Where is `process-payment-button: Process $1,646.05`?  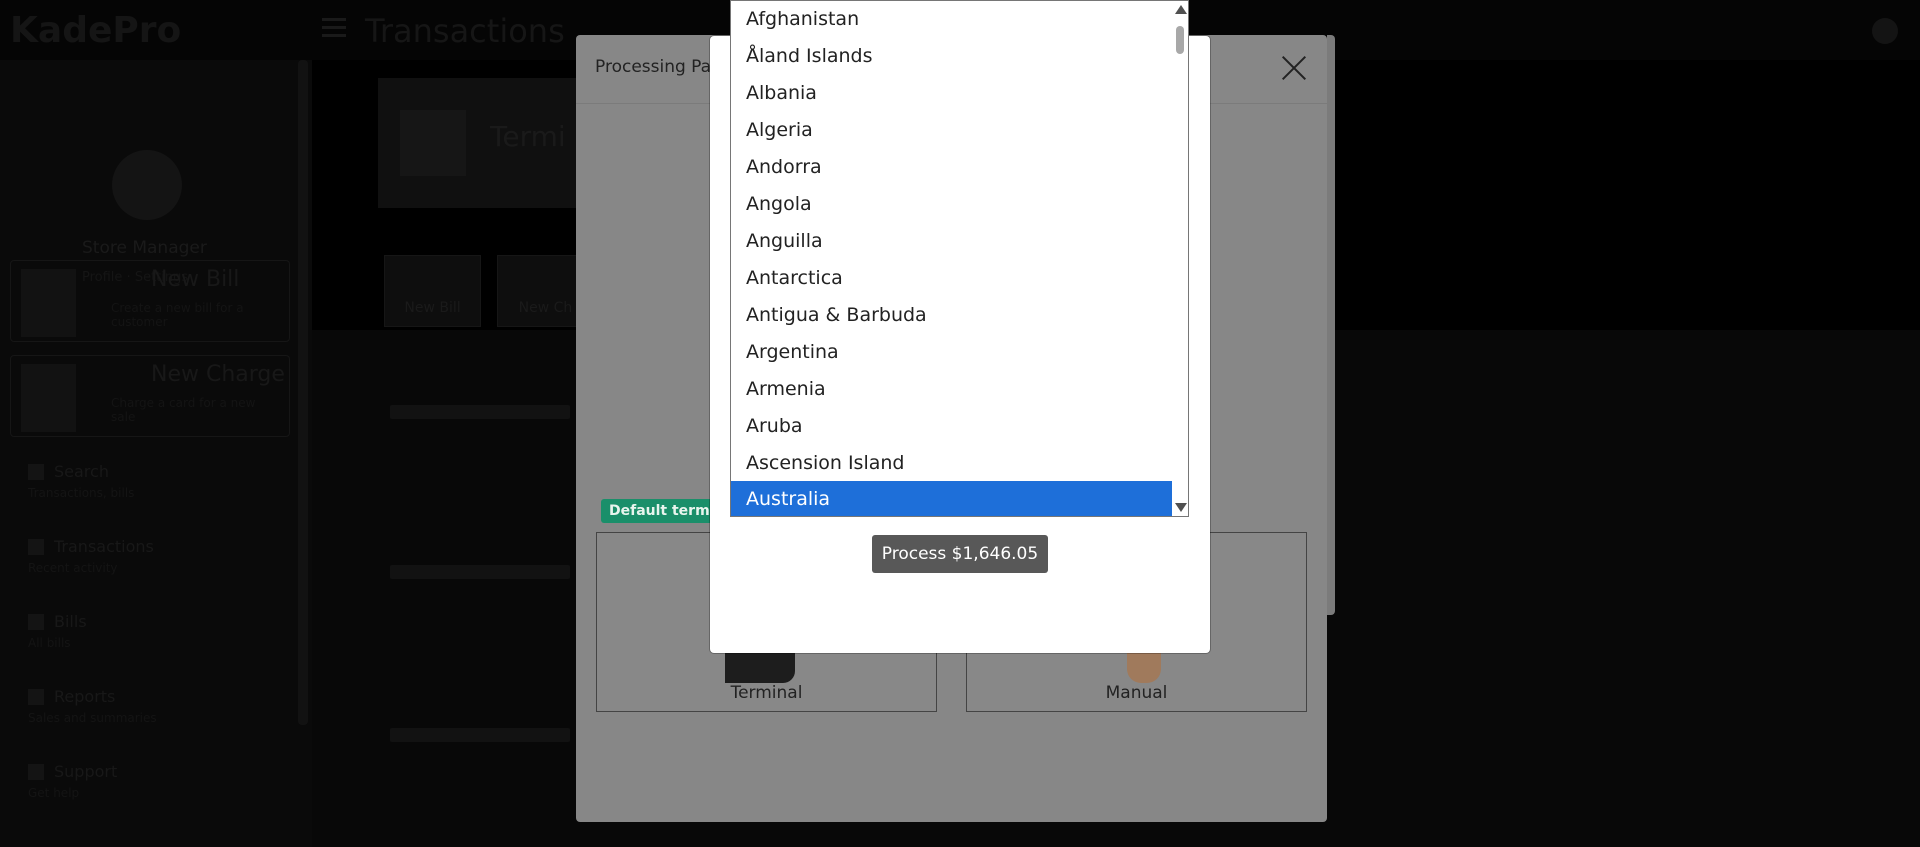
process-payment-button: Process $1,646.05 is located at coordinates (960, 554).